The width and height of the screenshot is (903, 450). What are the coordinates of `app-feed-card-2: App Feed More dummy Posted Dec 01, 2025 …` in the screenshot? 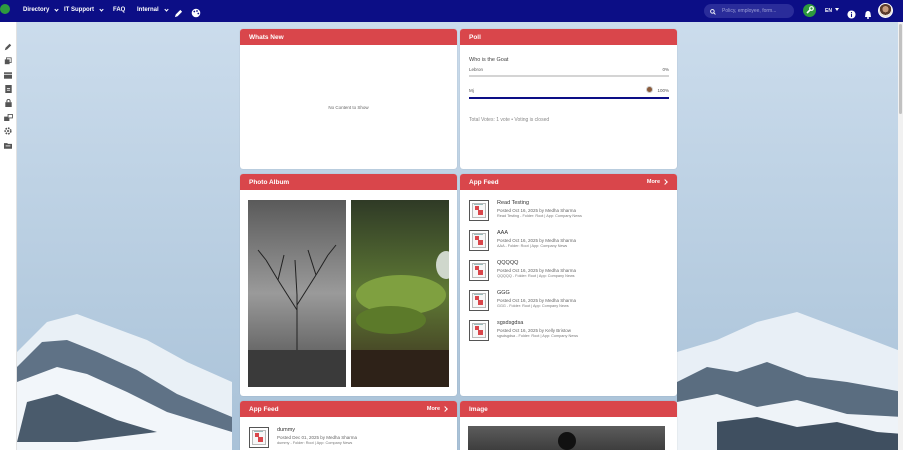 It's located at (348, 425).